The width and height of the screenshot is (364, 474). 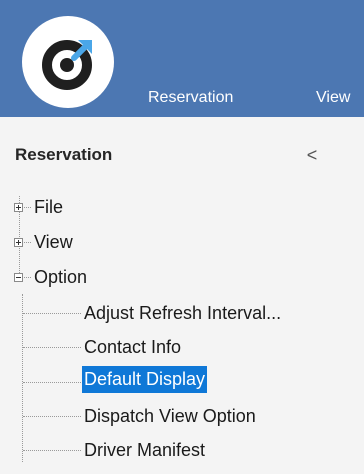 What do you see at coordinates (333, 98) in the screenshot?
I see `menu-tab-view: View` at bounding box center [333, 98].